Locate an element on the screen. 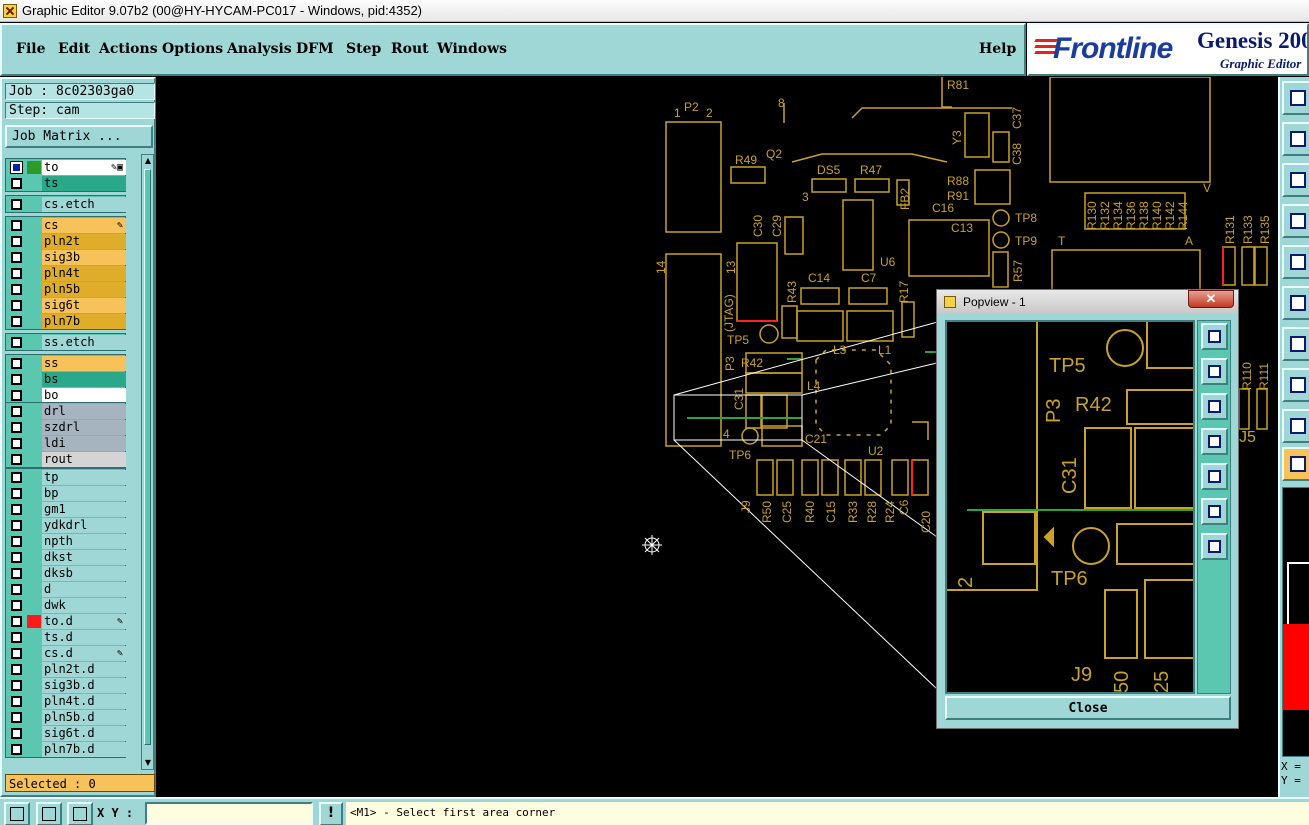  layer-name: rout is located at coordinates (84, 459).